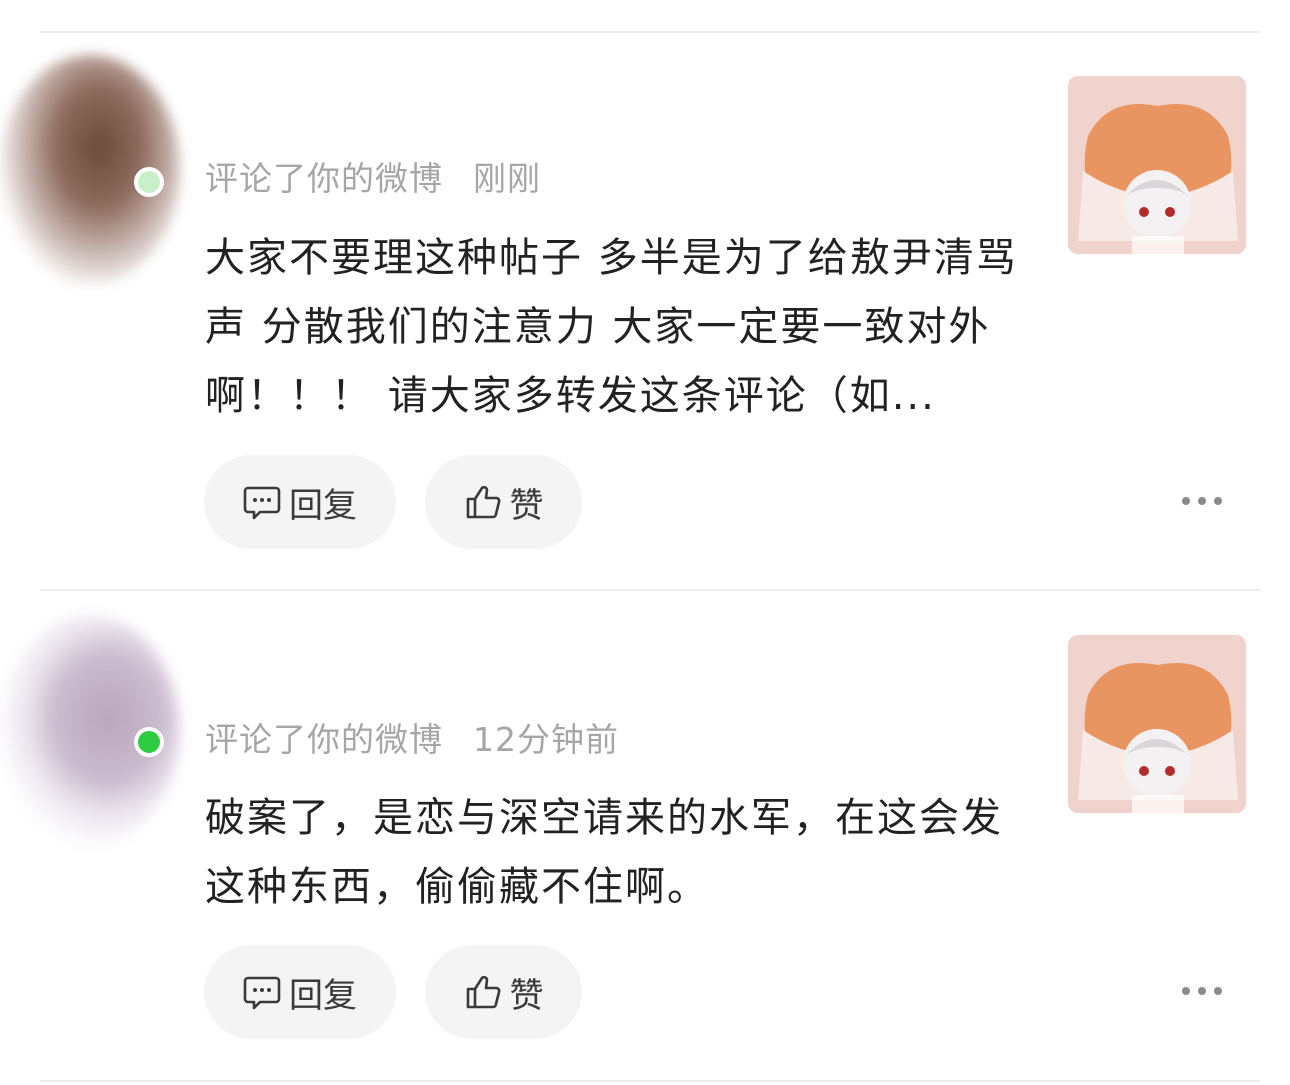 The width and height of the screenshot is (1290, 1085). What do you see at coordinates (650, 590) in the screenshot?
I see `divider-middle` at bounding box center [650, 590].